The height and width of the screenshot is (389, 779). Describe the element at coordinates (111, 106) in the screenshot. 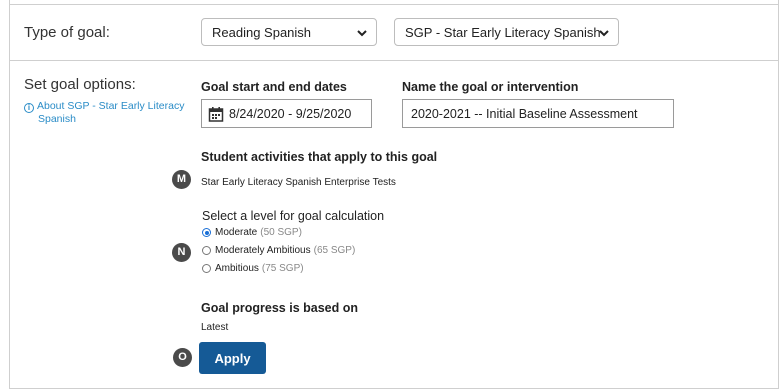

I see `about-link-line1: About SGP - Star Early Literacy` at that location.